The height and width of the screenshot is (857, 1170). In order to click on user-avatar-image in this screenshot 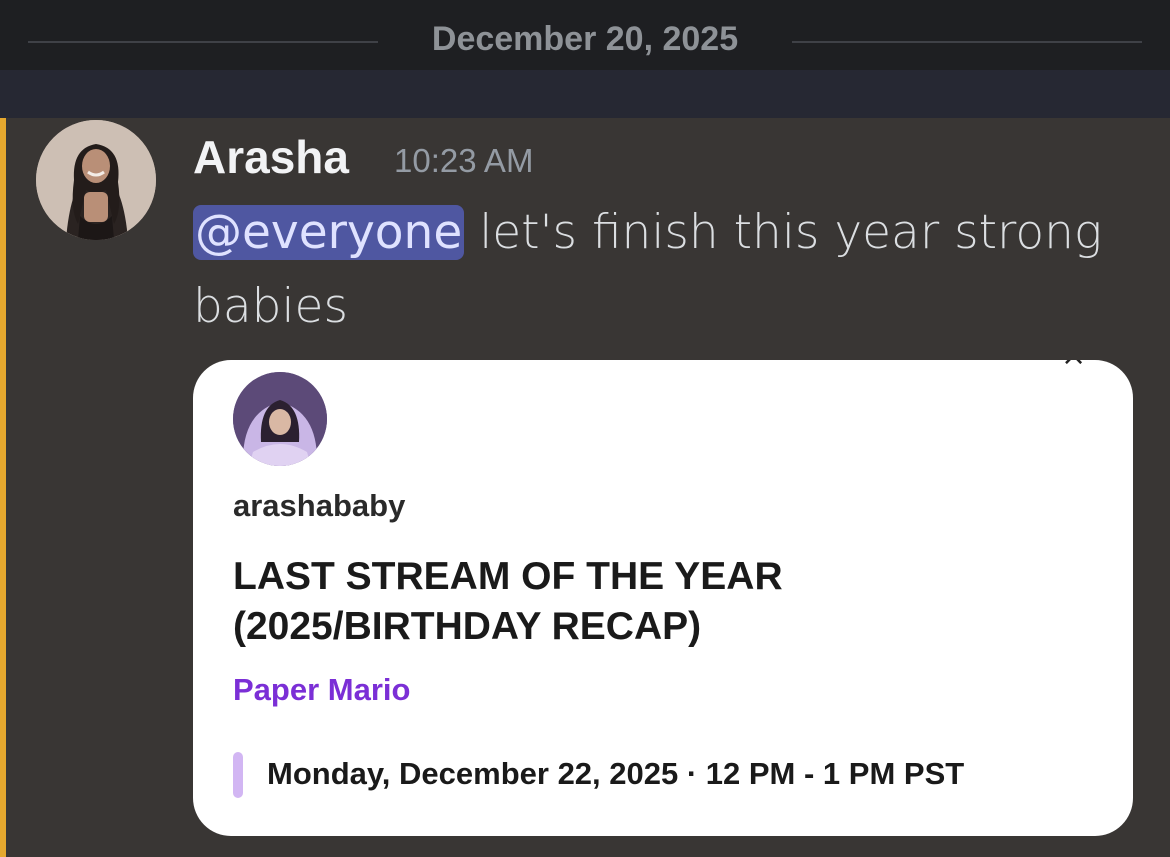, I will do `click(96, 180)`.